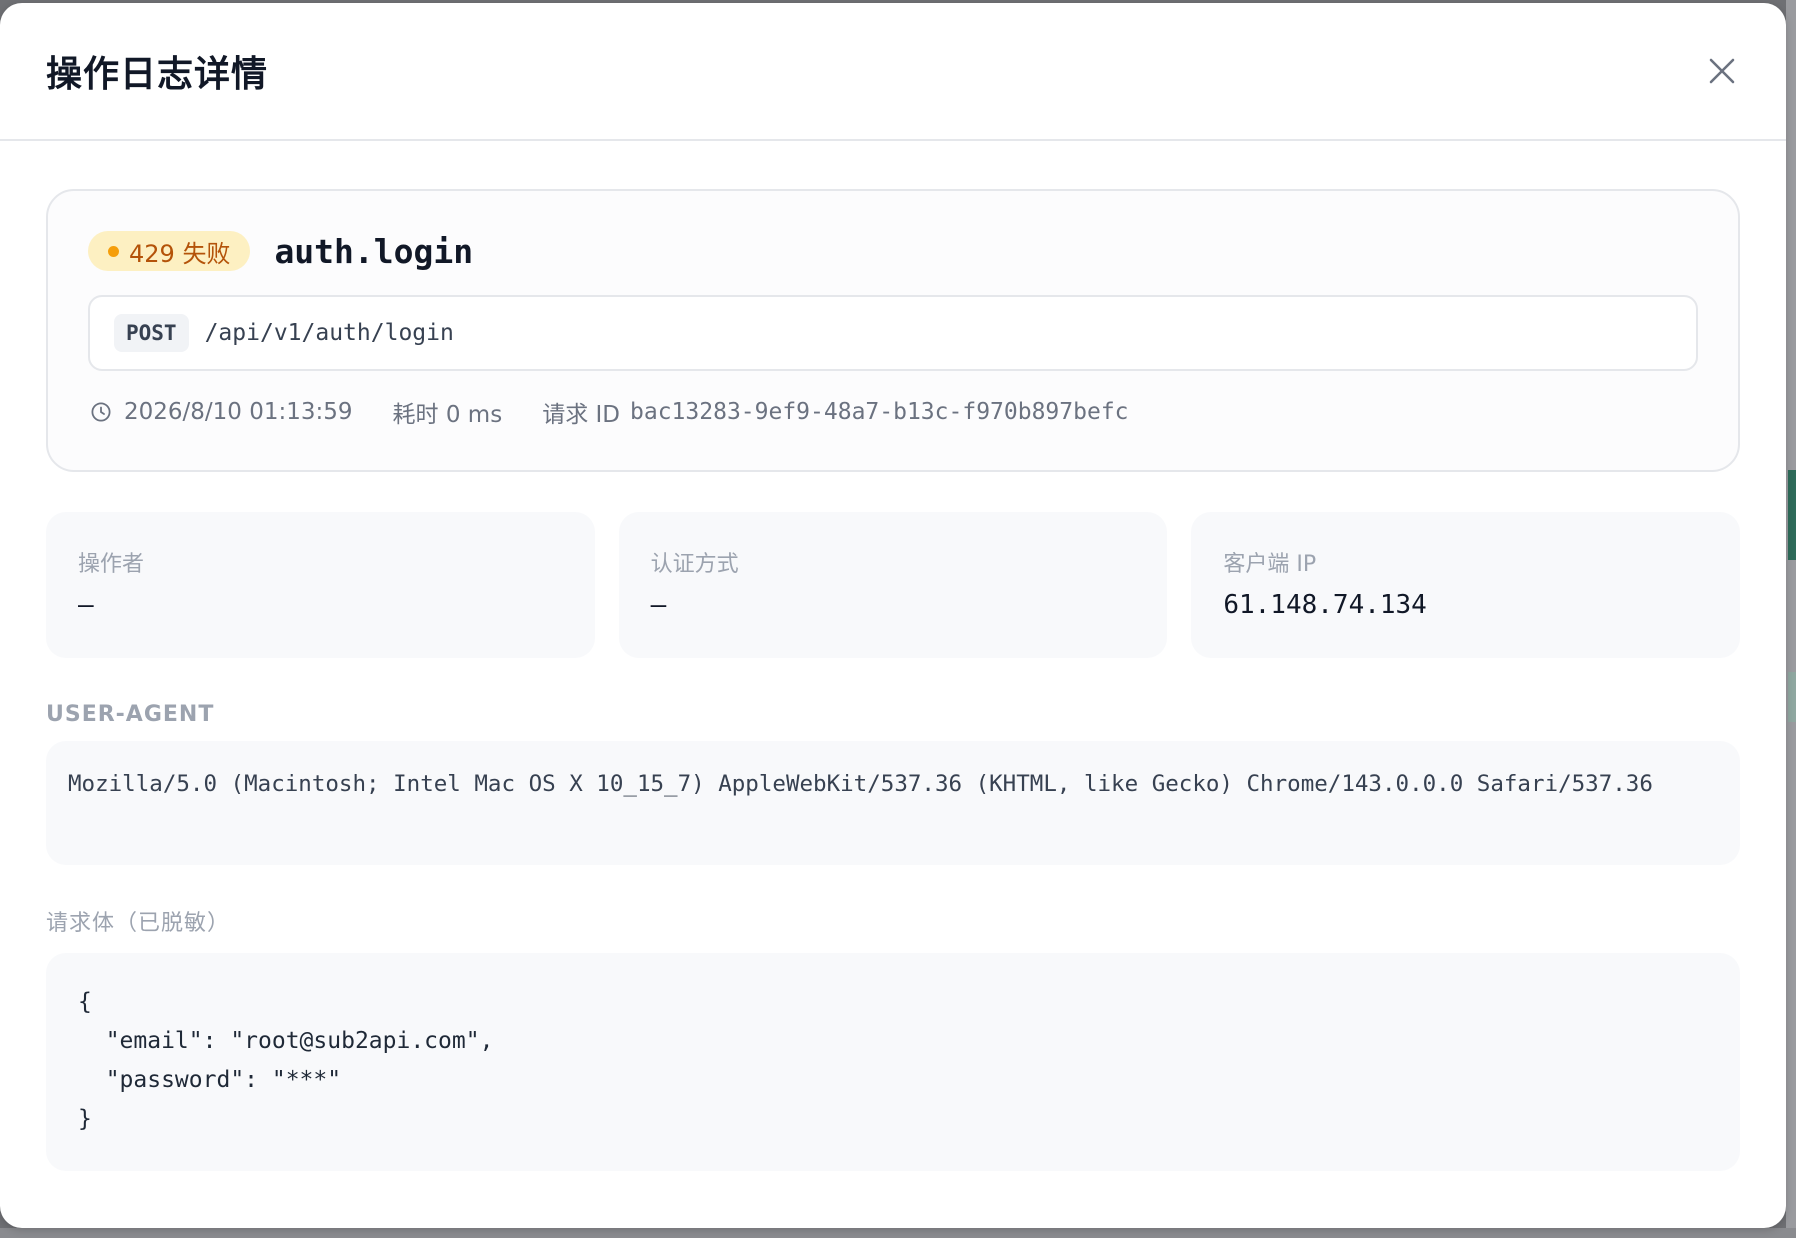 The height and width of the screenshot is (1238, 1796). What do you see at coordinates (374, 251) in the screenshot?
I see `action-name: auth.login` at bounding box center [374, 251].